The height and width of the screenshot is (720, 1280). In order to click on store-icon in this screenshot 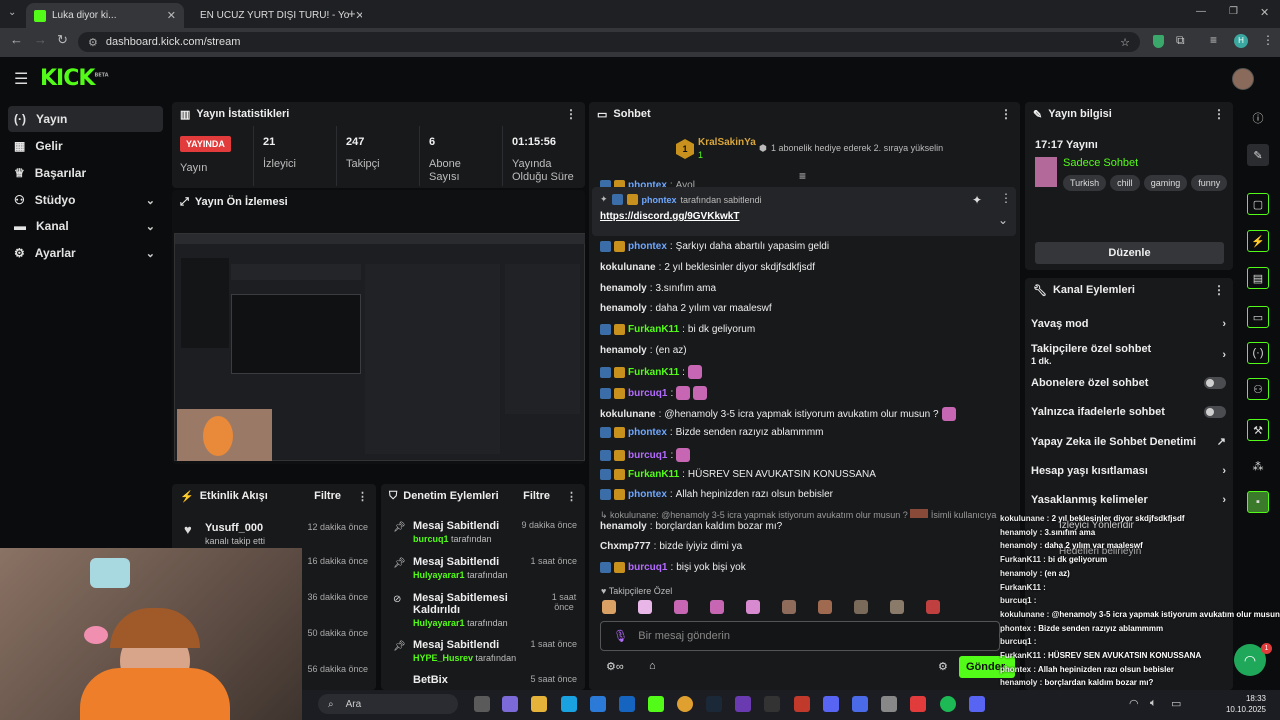, I will do `click(598, 704)`.